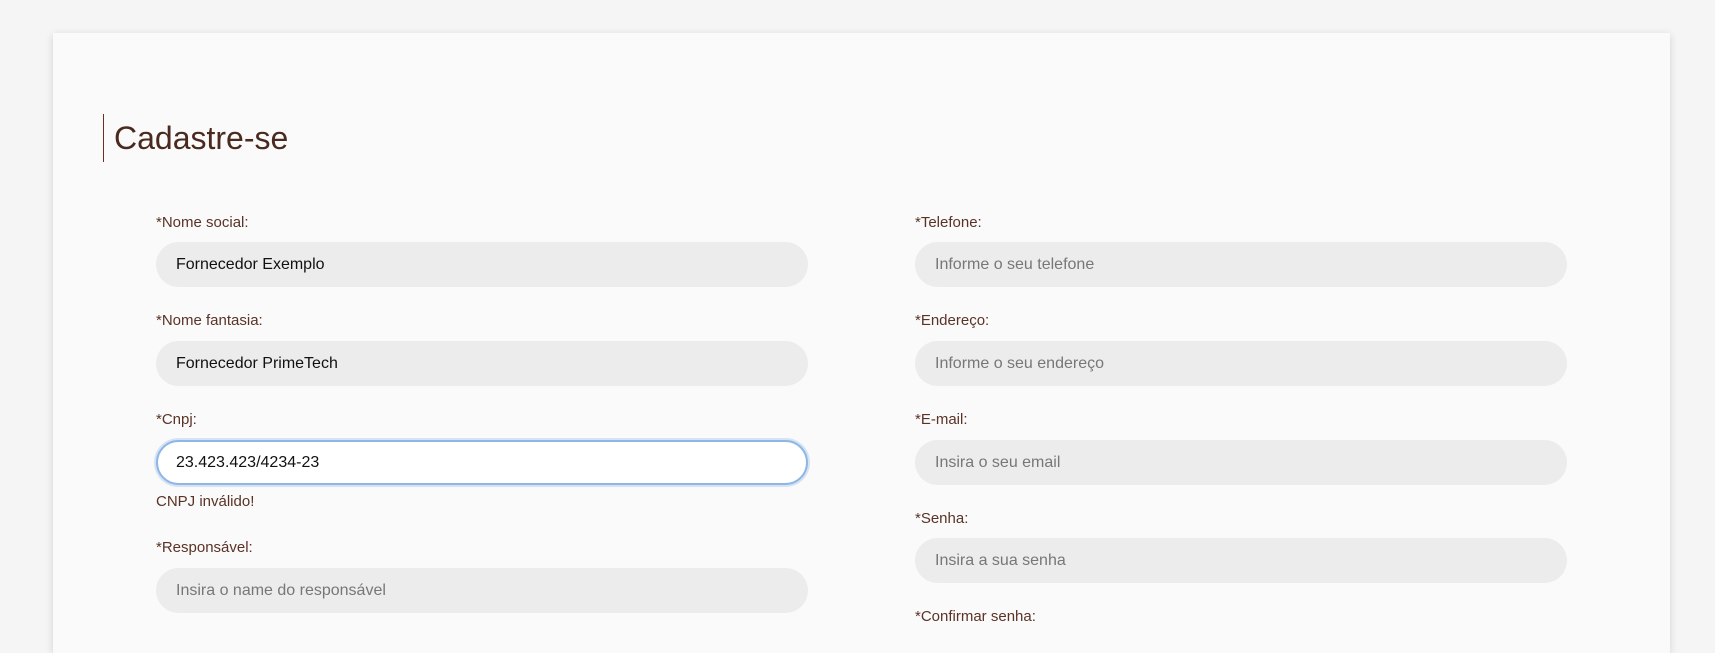  Describe the element at coordinates (202, 222) in the screenshot. I see `nome-social-label: *Nome social:` at that location.